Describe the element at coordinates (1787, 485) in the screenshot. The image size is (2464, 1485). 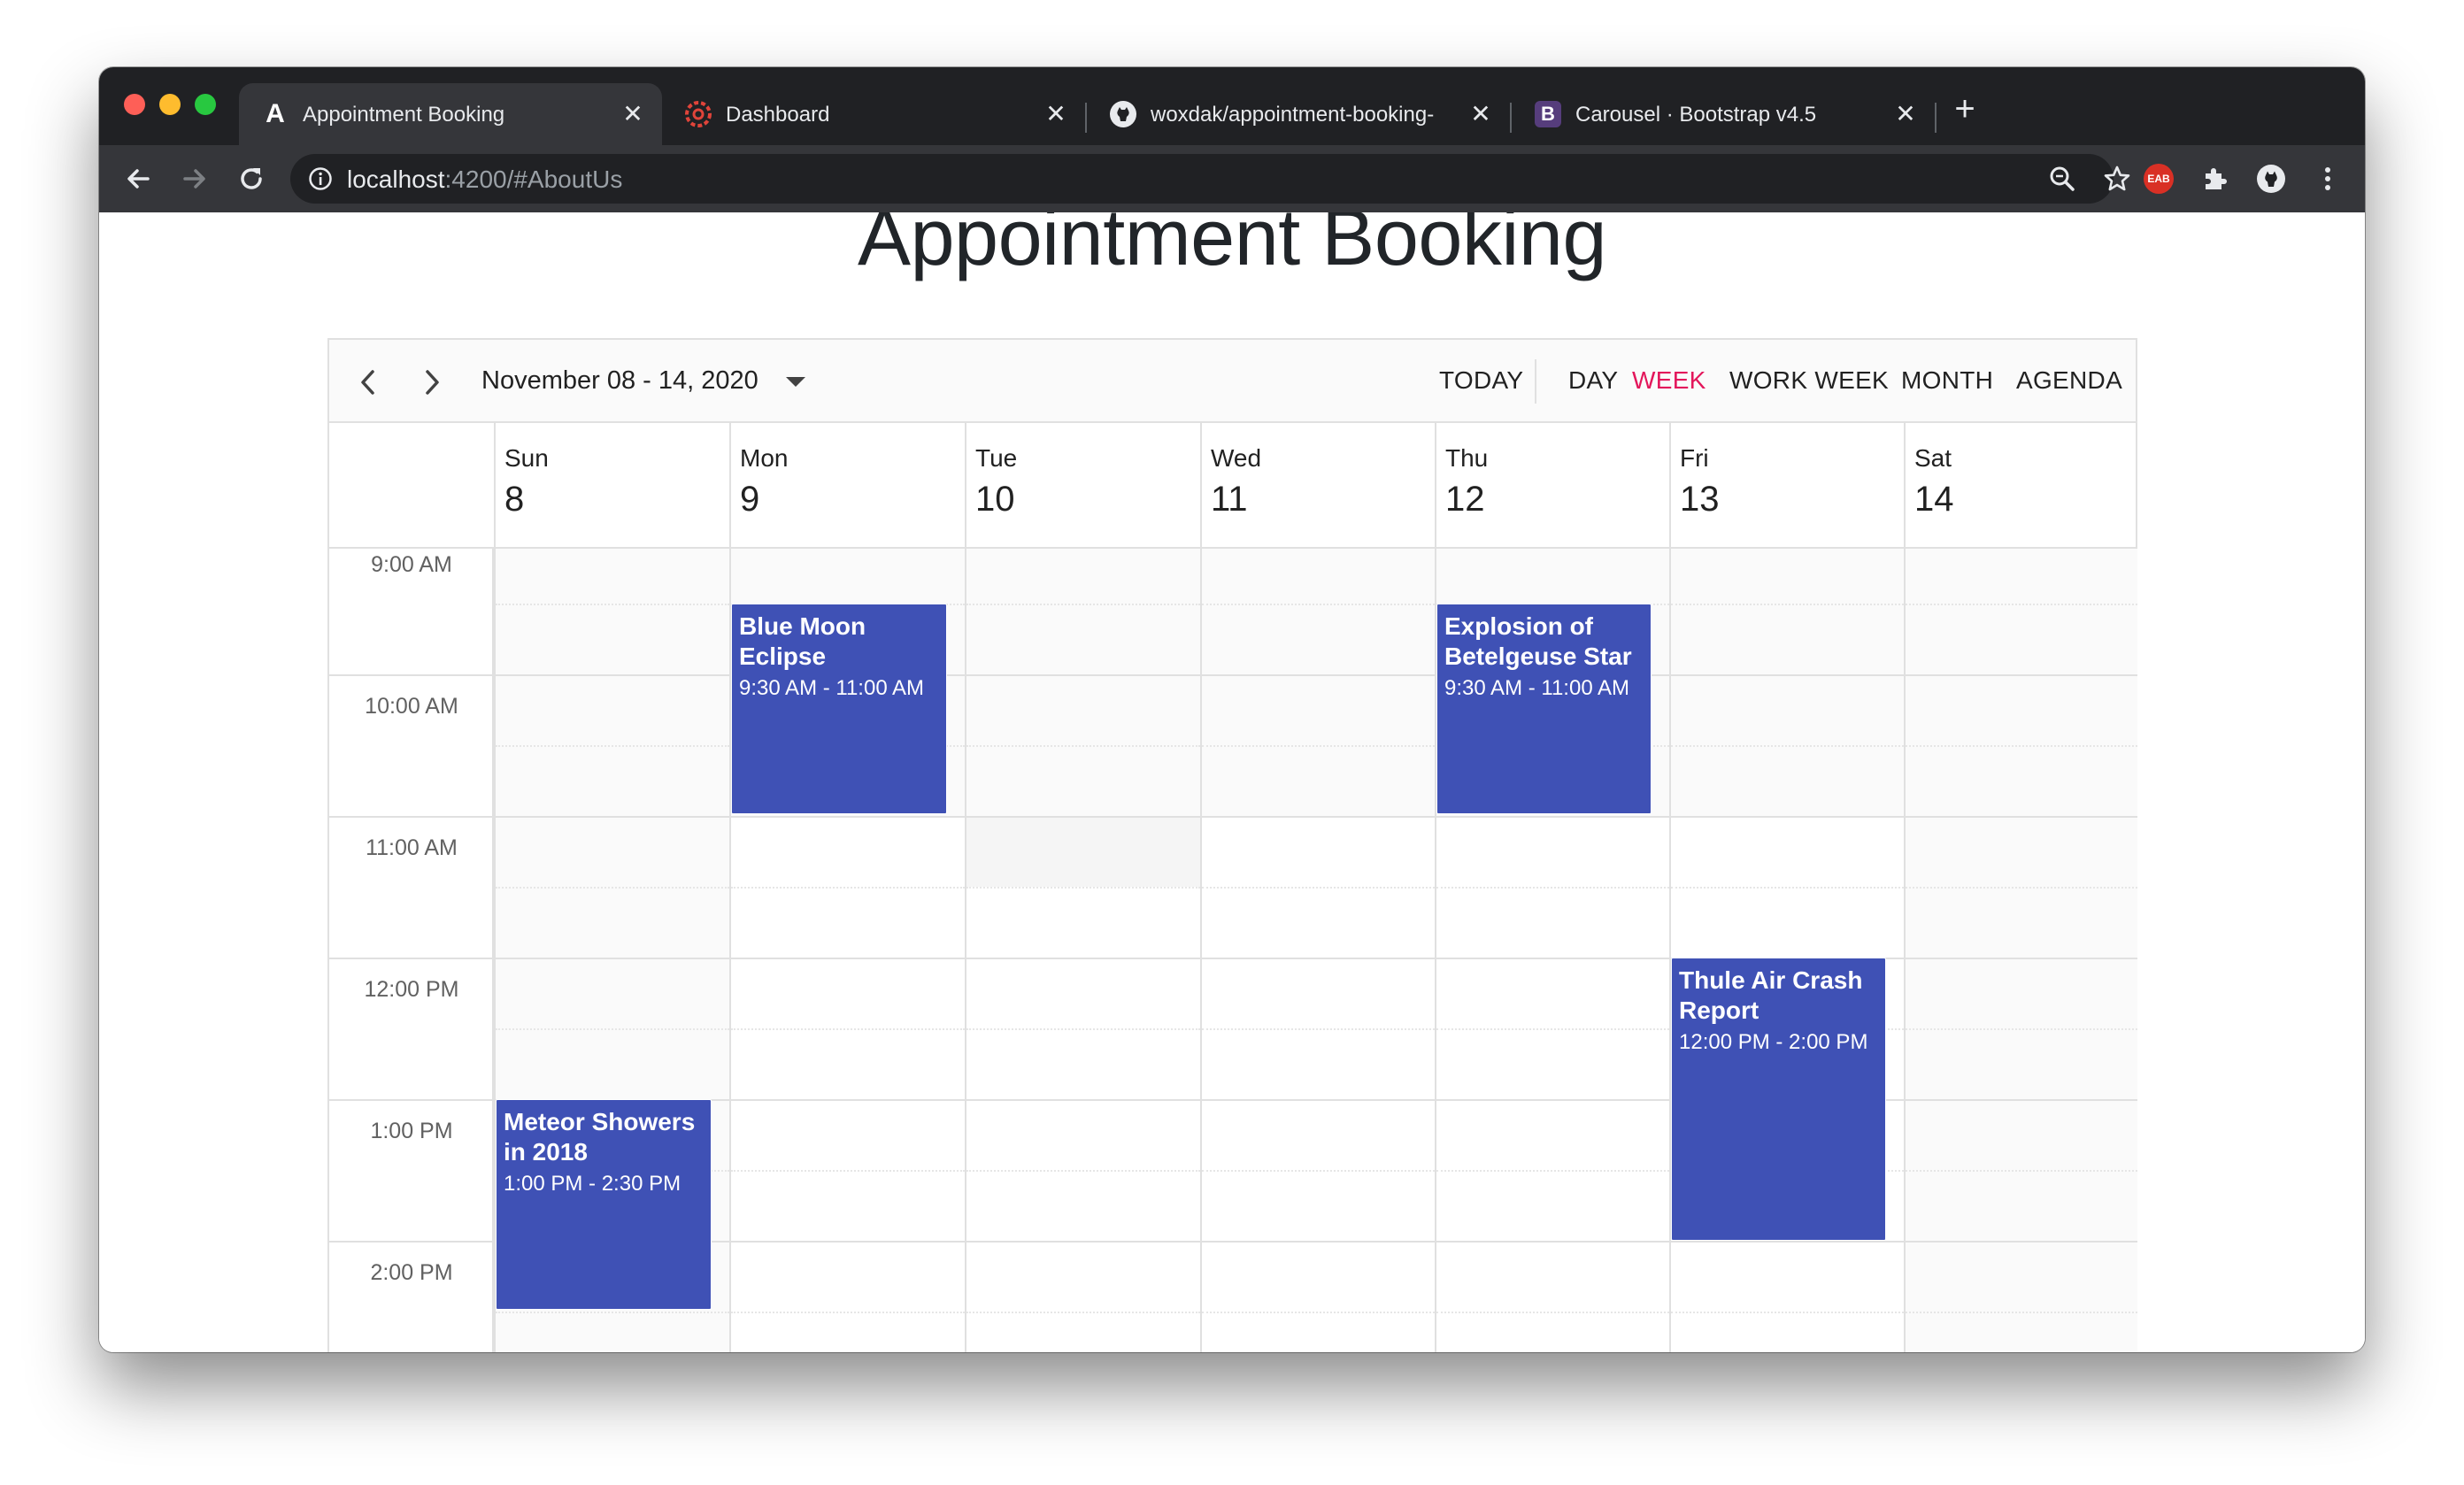
I see `day-header-fri: Fri 13` at that location.